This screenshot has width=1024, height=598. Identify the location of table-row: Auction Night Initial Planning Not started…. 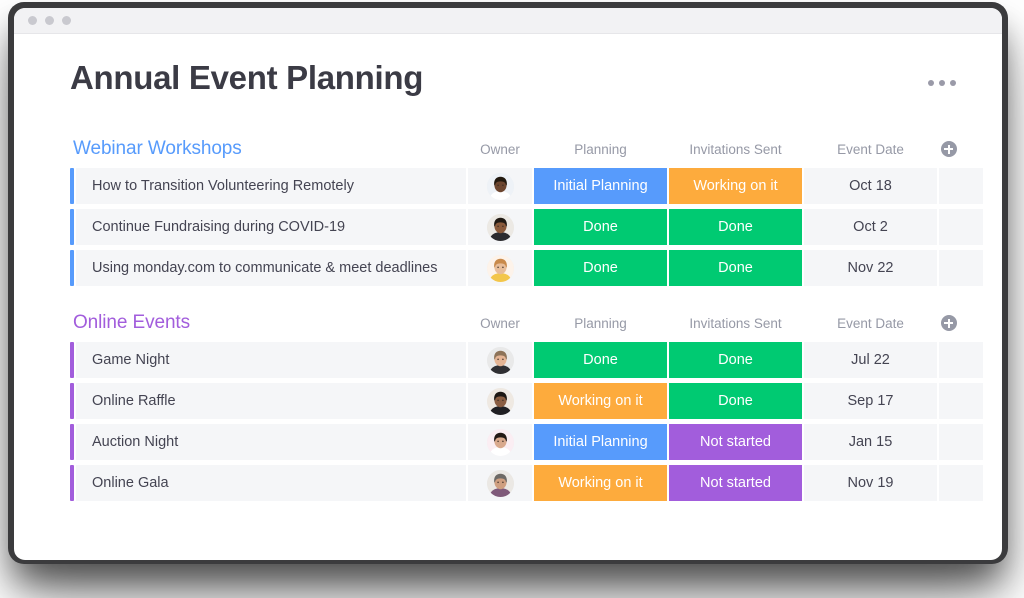
(526, 442).